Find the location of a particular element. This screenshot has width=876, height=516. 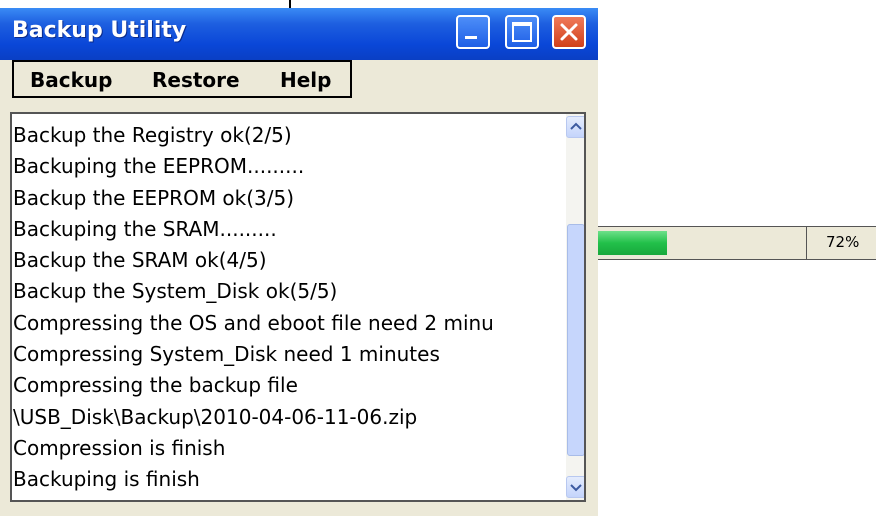

close-icon is located at coordinates (569, 32).